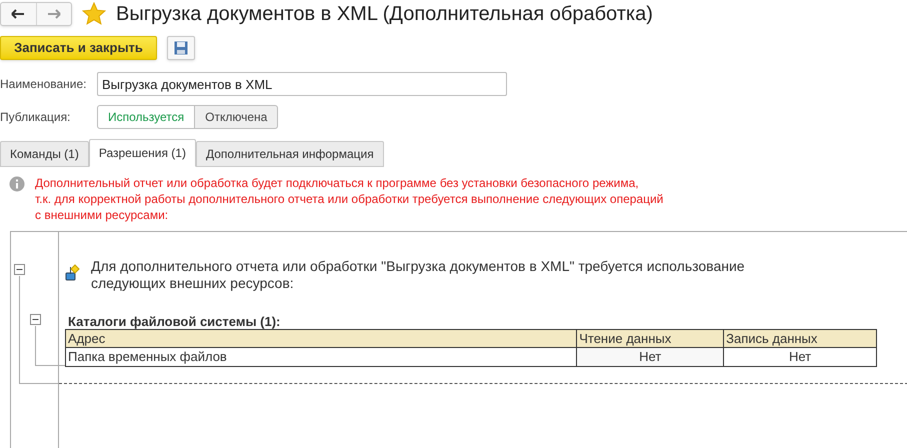 The width and height of the screenshot is (907, 448). I want to click on forward-arrow-icon, so click(53, 14).